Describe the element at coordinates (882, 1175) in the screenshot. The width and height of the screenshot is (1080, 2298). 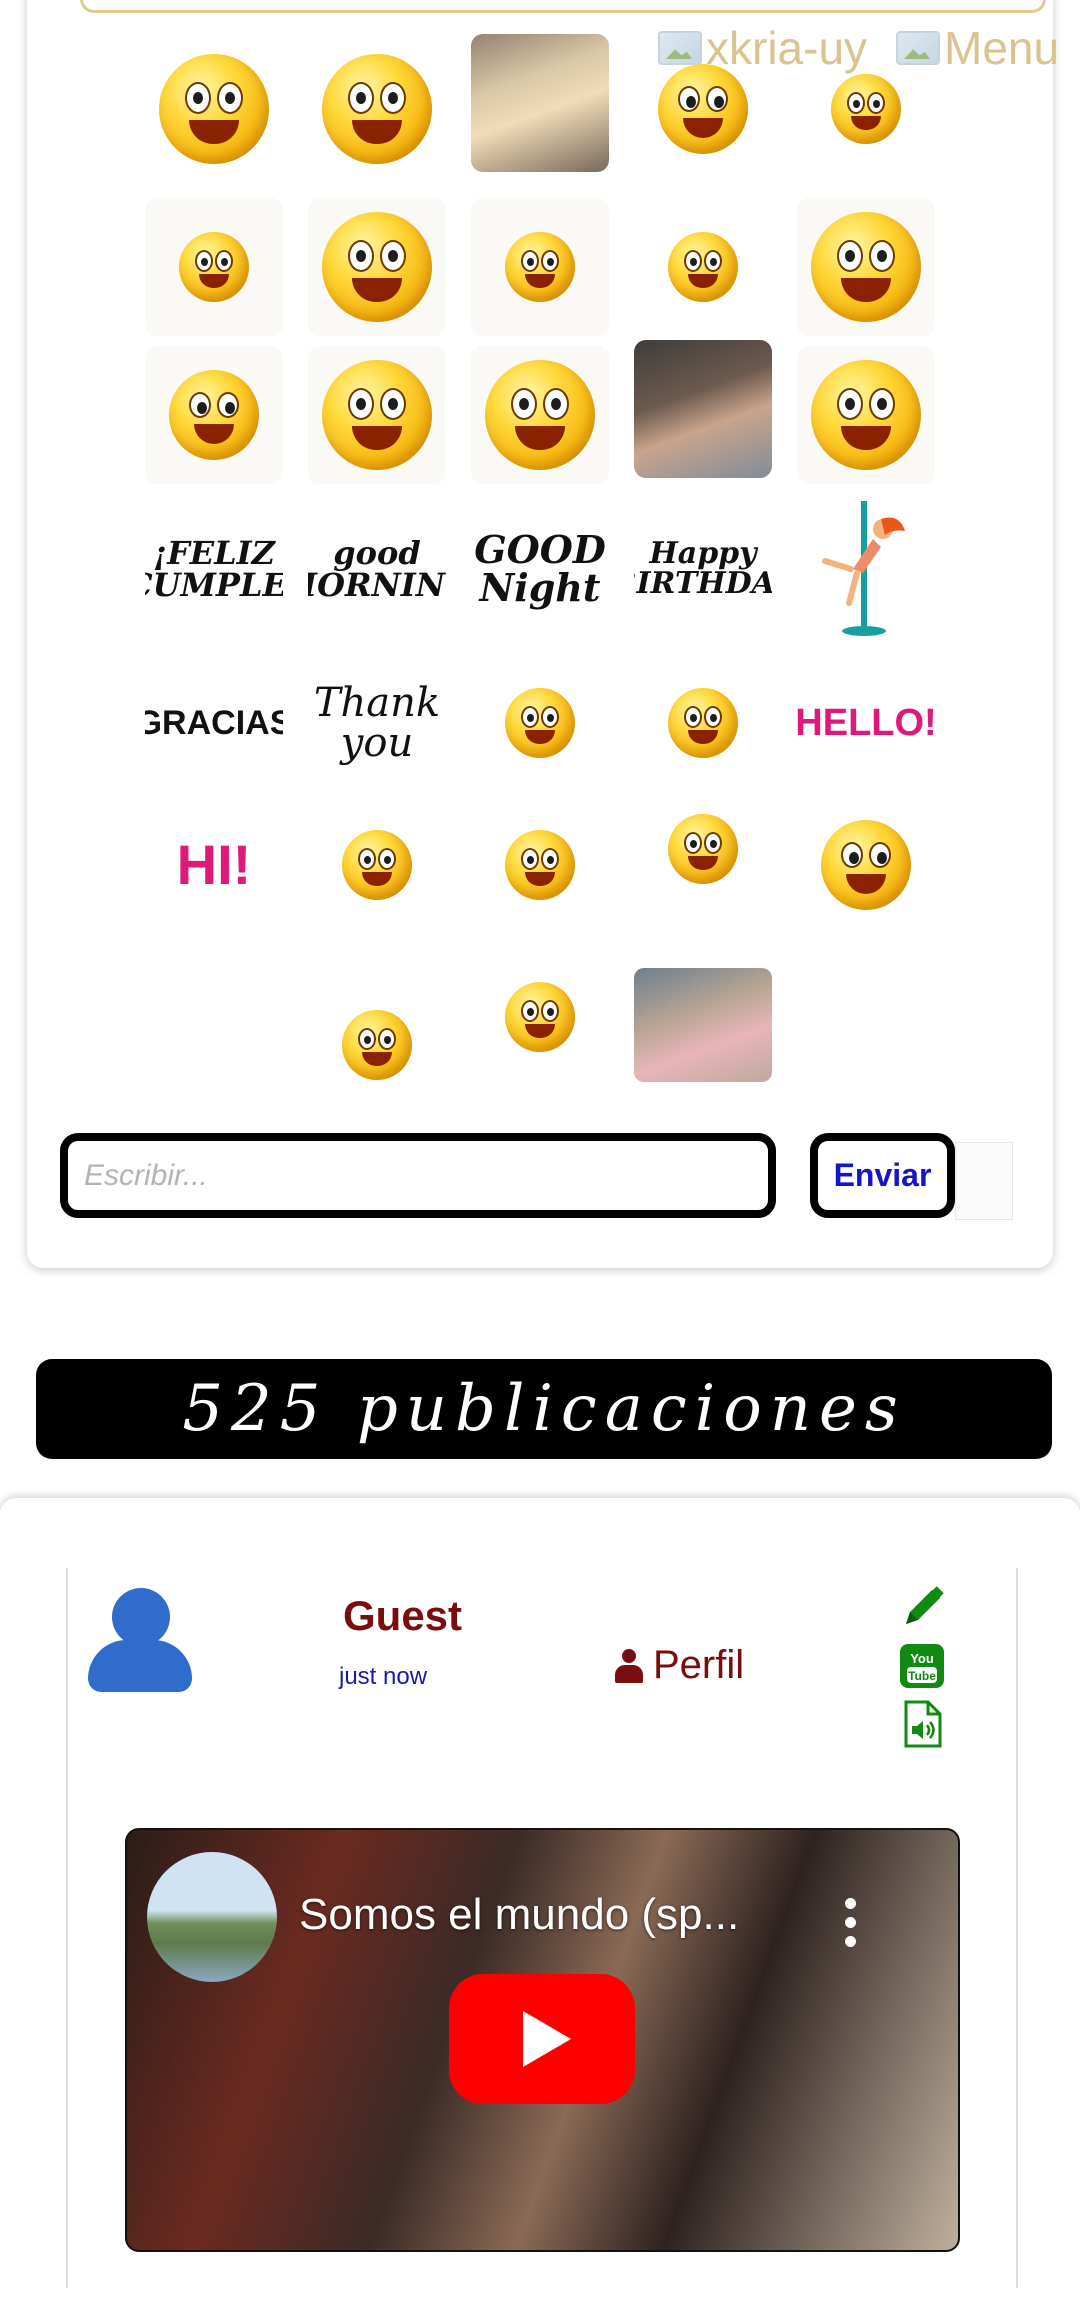
I see `send-button: Enviar` at that location.